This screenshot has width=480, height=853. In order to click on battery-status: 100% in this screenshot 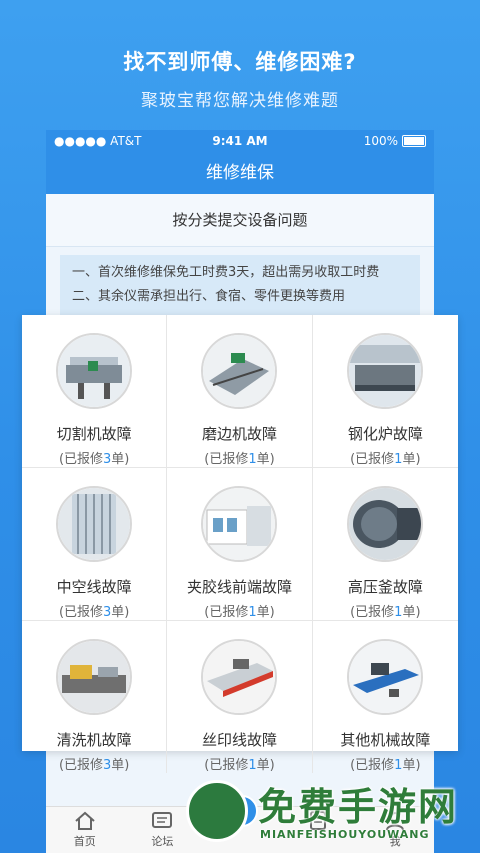, I will do `click(395, 141)`.